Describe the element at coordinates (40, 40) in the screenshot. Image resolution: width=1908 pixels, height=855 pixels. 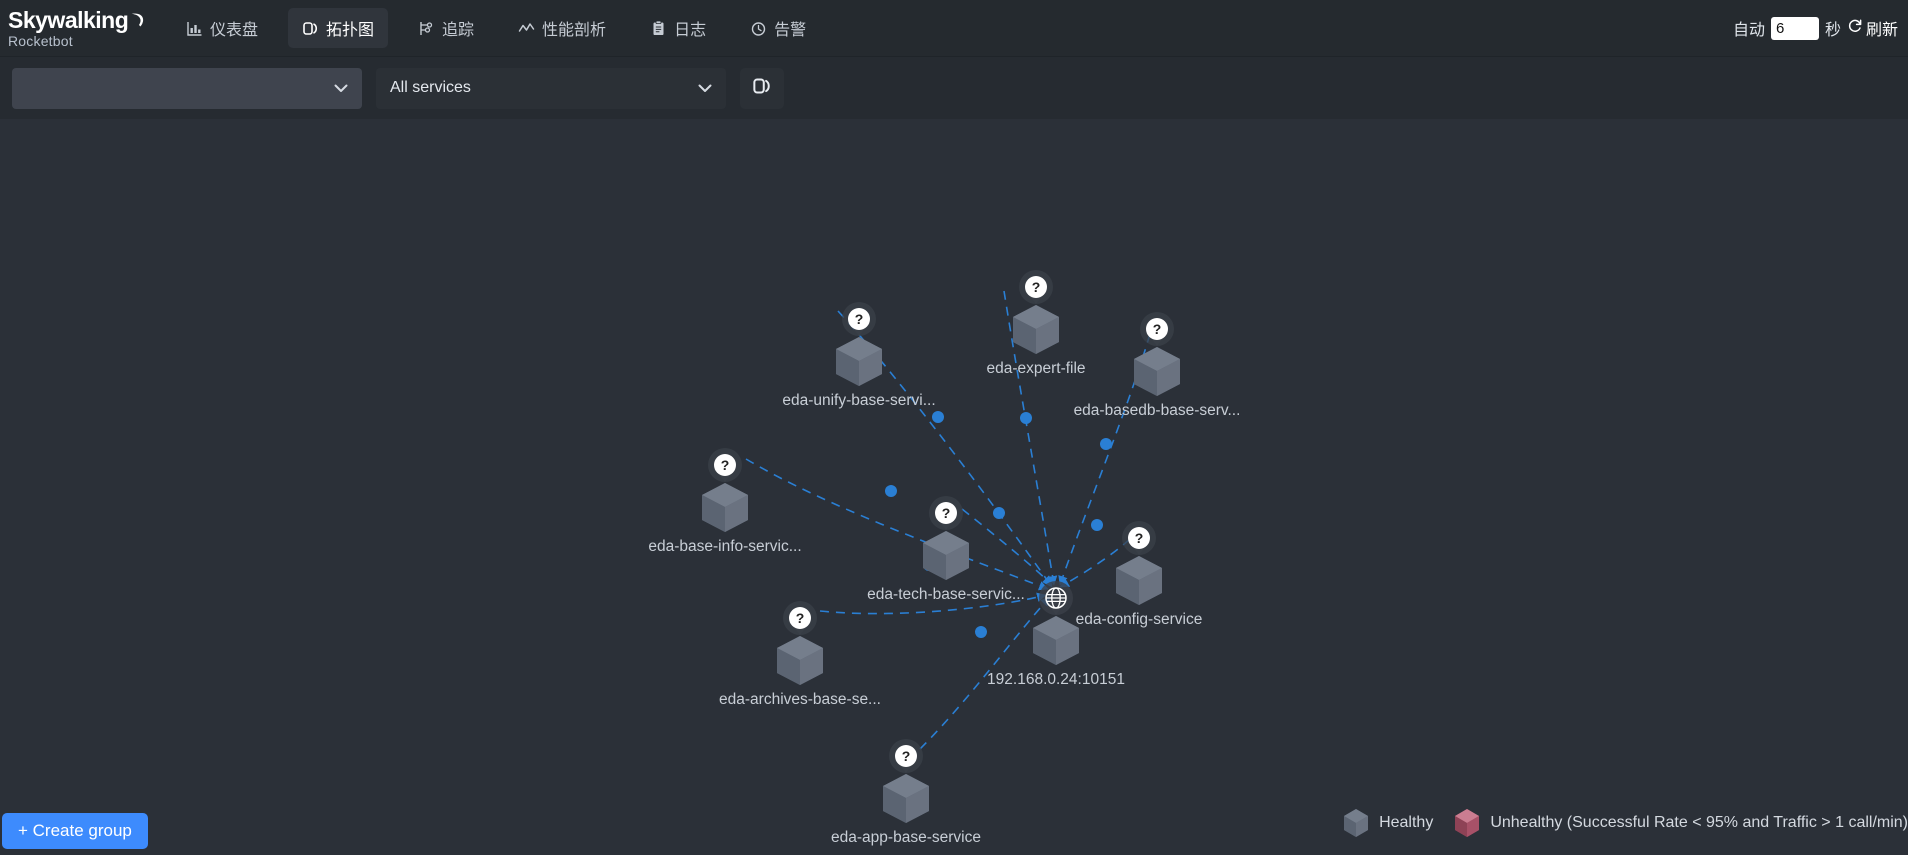
I see `logo-subtitle: Rocketbot` at that location.